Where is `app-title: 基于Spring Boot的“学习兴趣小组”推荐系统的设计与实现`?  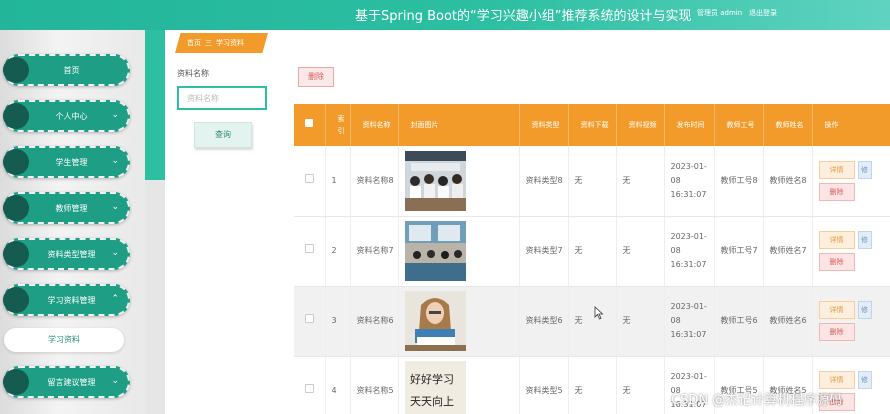
app-title: 基于Spring Boot的“学习兴趣小组”推荐系统的设计与实现 is located at coordinates (523, 16).